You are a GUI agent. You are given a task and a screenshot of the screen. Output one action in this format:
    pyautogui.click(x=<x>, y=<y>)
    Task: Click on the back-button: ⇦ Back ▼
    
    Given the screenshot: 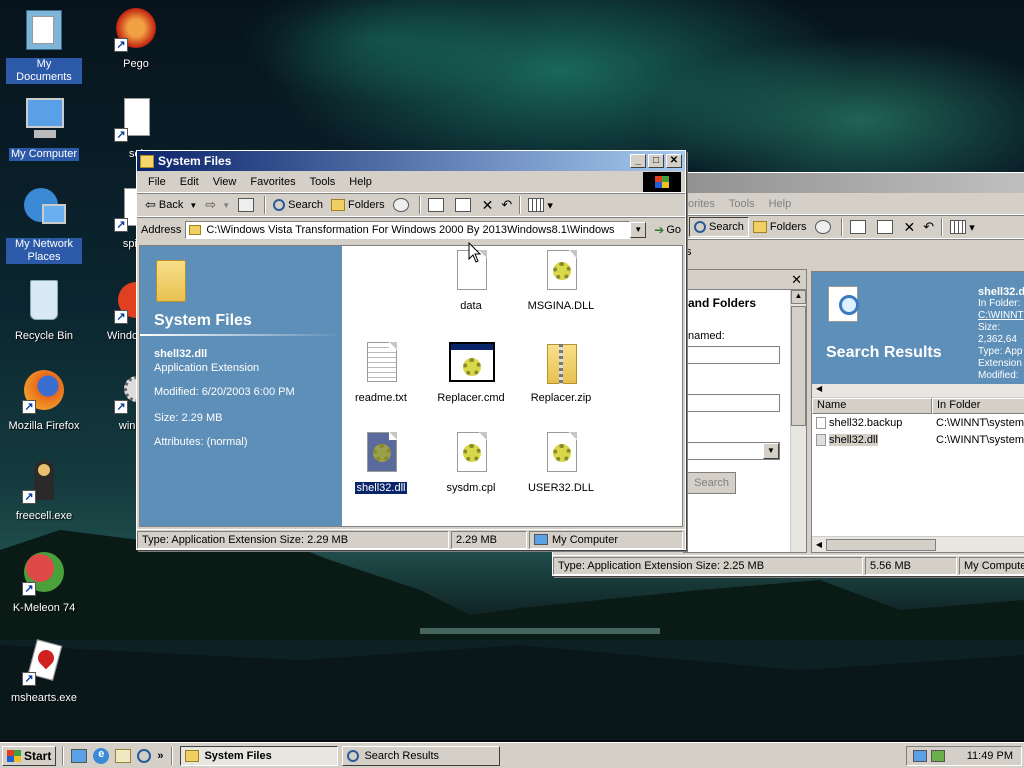 What is the action you would take?
    pyautogui.click(x=171, y=205)
    